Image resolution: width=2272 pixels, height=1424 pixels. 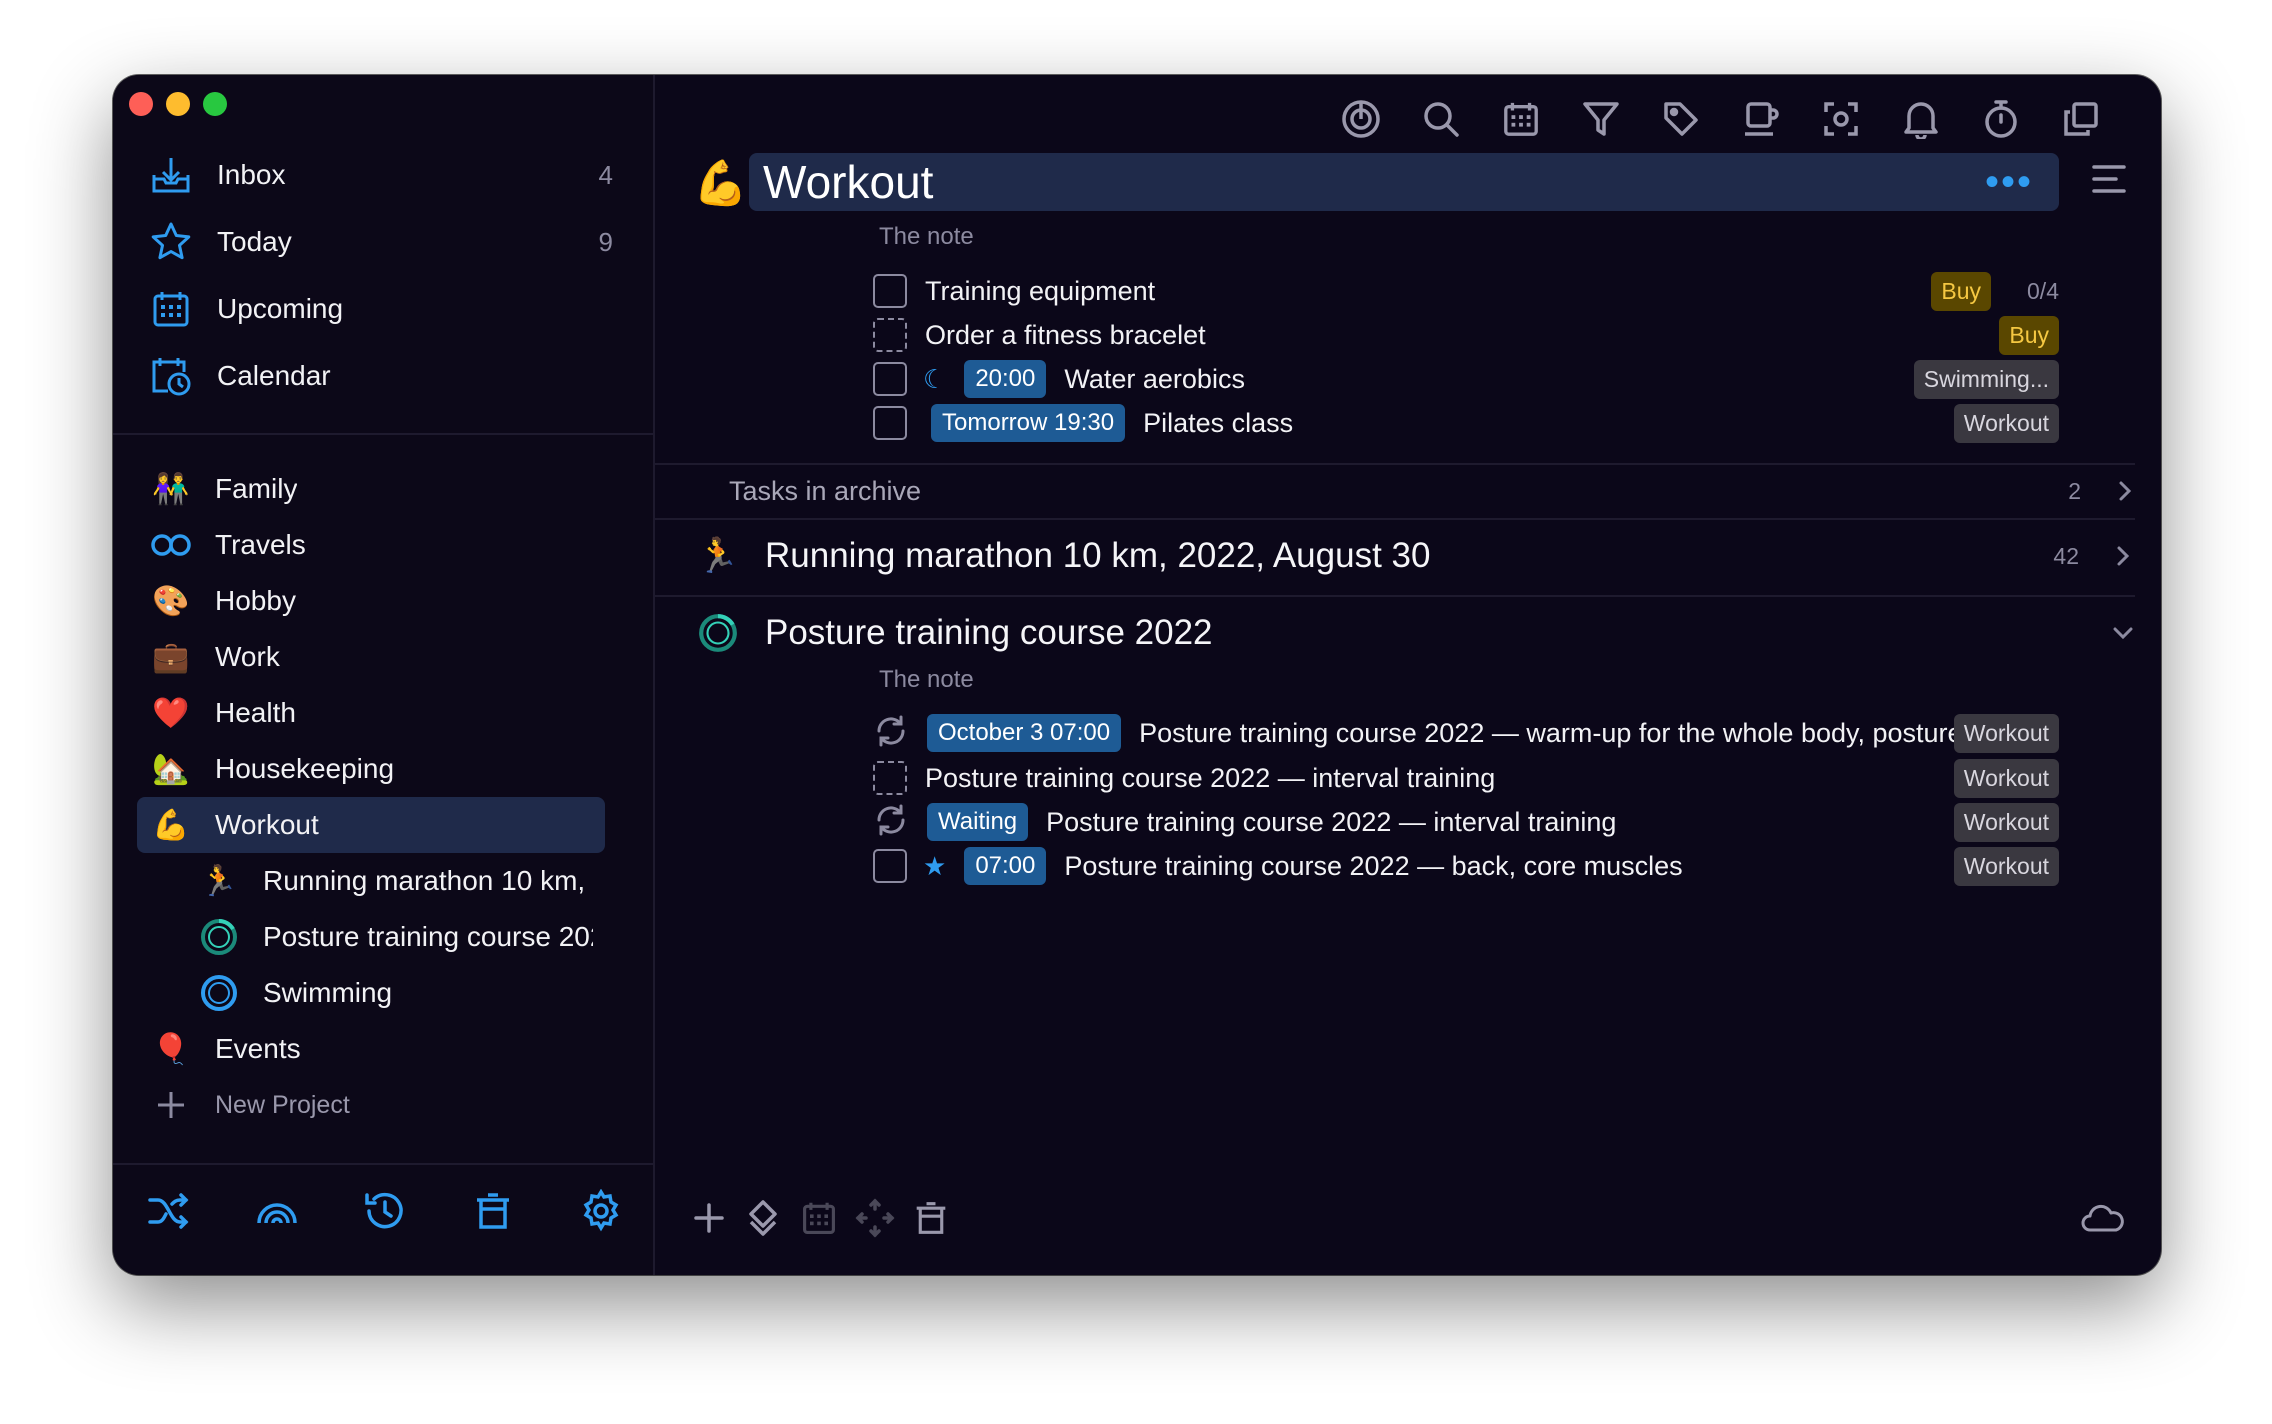 What do you see at coordinates (428, 880) in the screenshot?
I see `project-label: Running marathon 10 km, 2022, August 30` at bounding box center [428, 880].